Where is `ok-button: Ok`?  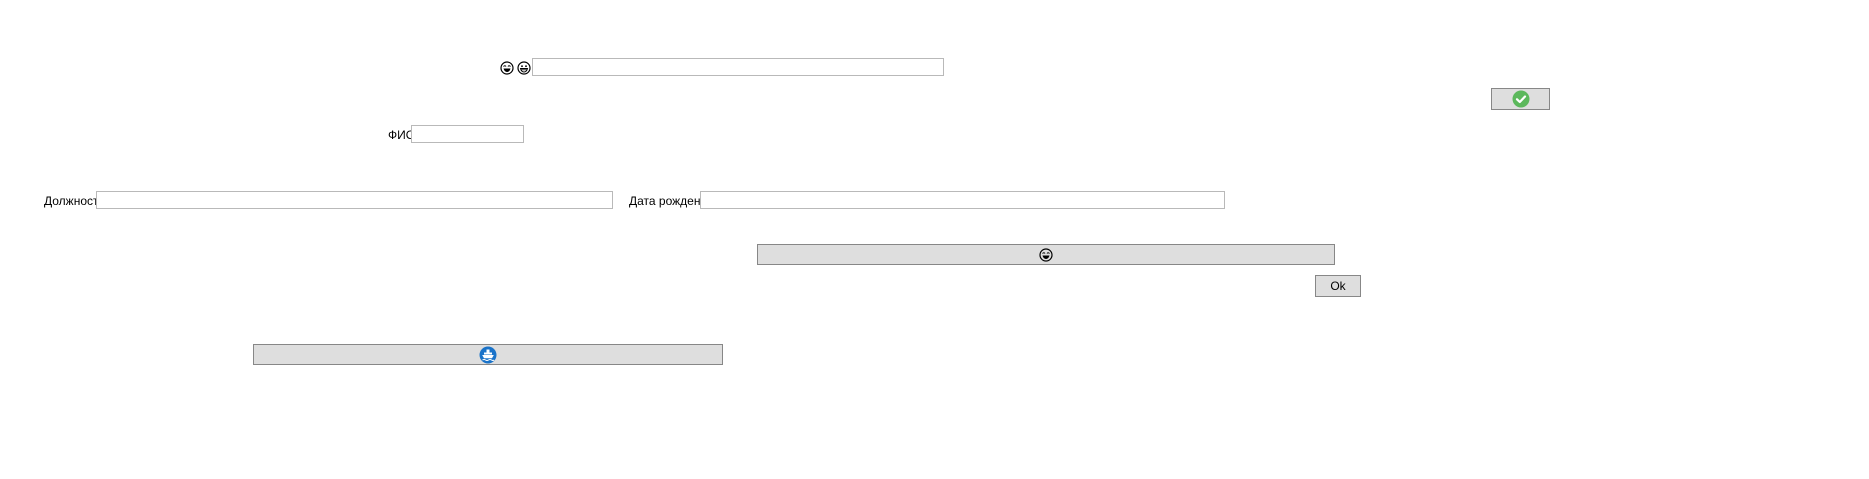 ok-button: Ok is located at coordinates (1338, 286).